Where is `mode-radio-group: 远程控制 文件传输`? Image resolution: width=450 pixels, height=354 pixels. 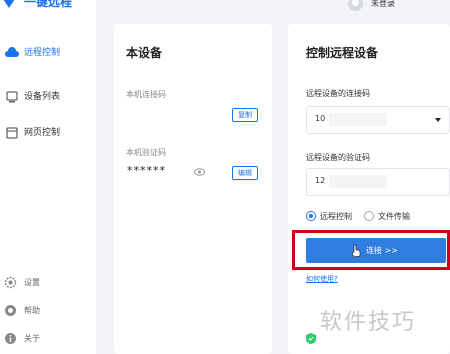
mode-radio-group: 远程控制 文件传输 is located at coordinates (358, 216).